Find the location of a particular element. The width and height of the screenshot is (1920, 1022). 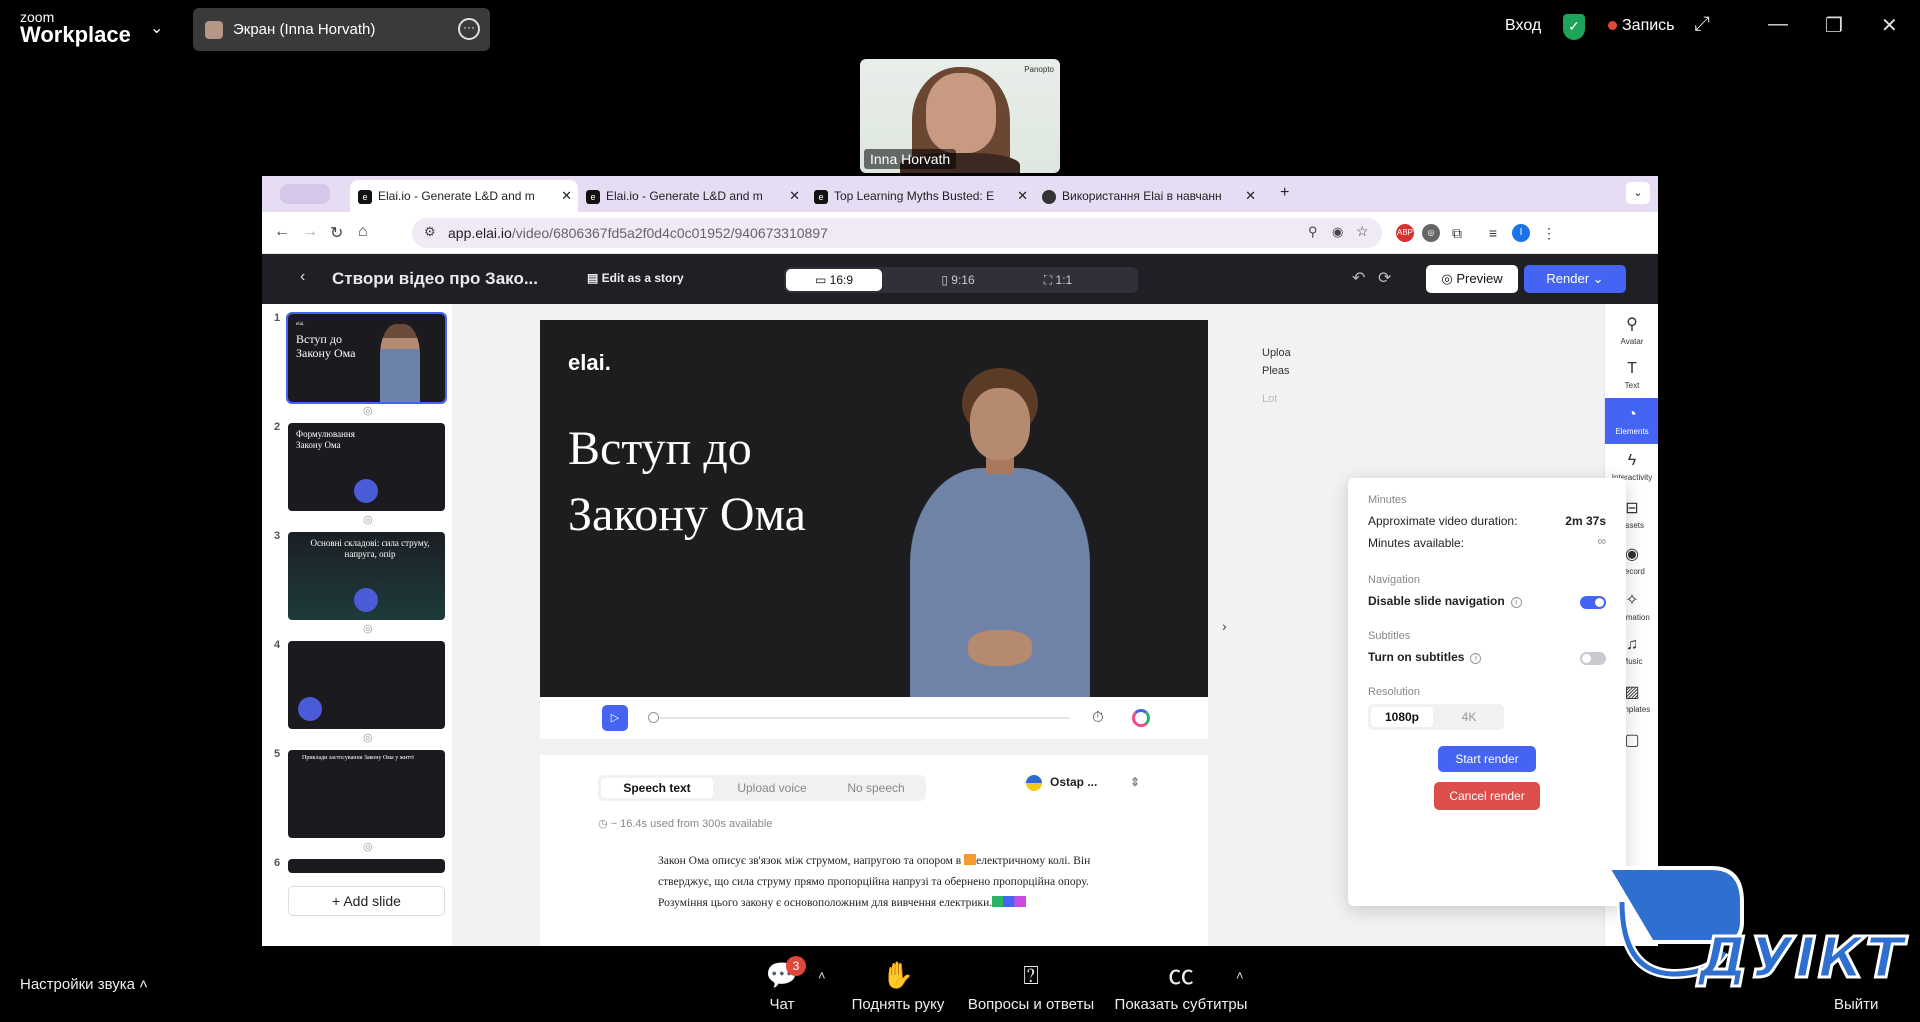

media-icon: ≡ is located at coordinates (1493, 233).